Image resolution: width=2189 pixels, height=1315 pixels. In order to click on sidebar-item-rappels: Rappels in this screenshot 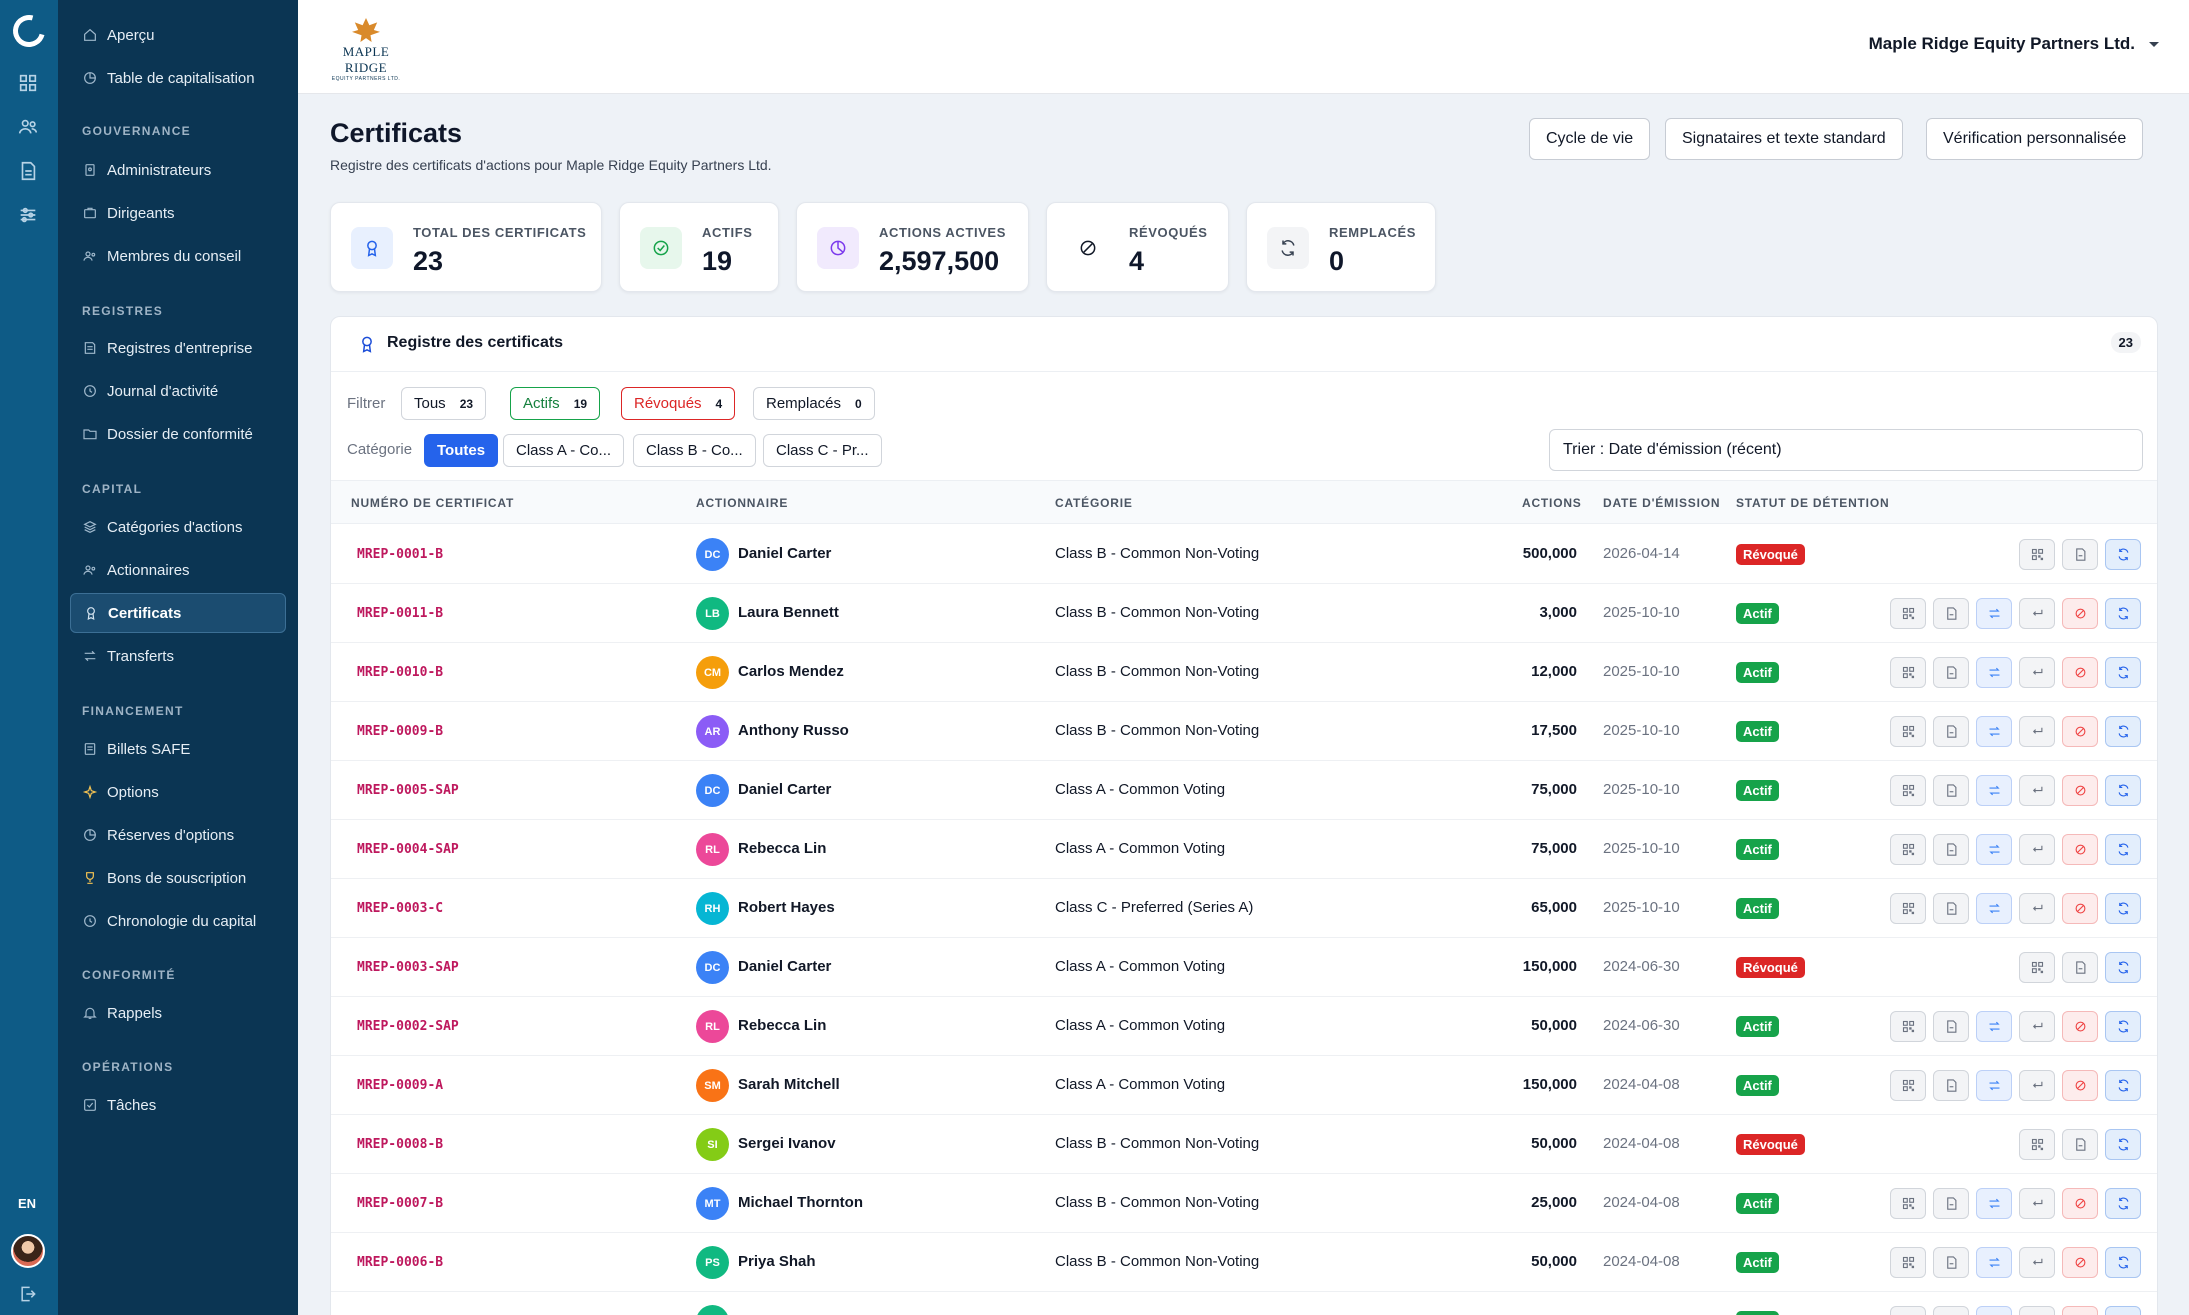, I will do `click(178, 1013)`.